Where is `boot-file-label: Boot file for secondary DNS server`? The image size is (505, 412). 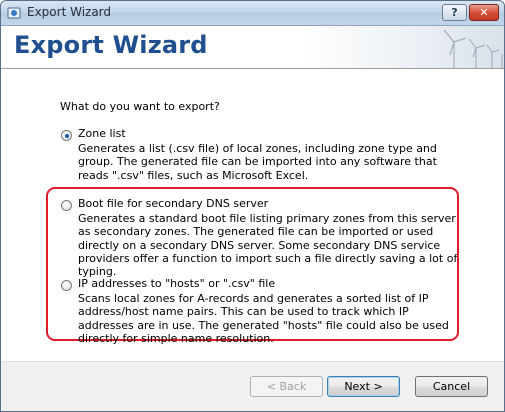 boot-file-label: Boot file for secondary DNS server is located at coordinates (173, 203).